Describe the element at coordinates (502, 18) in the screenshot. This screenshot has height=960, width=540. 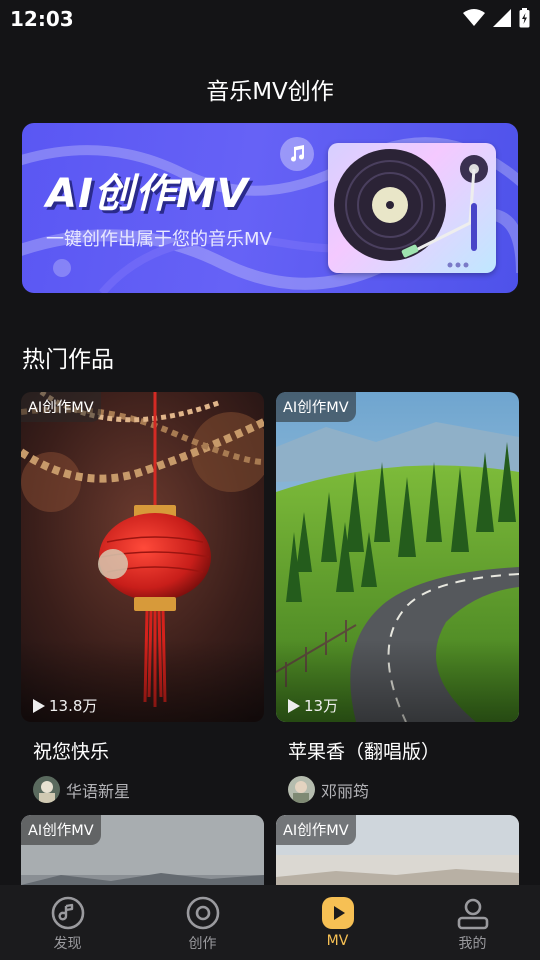
I see `signal-icon` at that location.